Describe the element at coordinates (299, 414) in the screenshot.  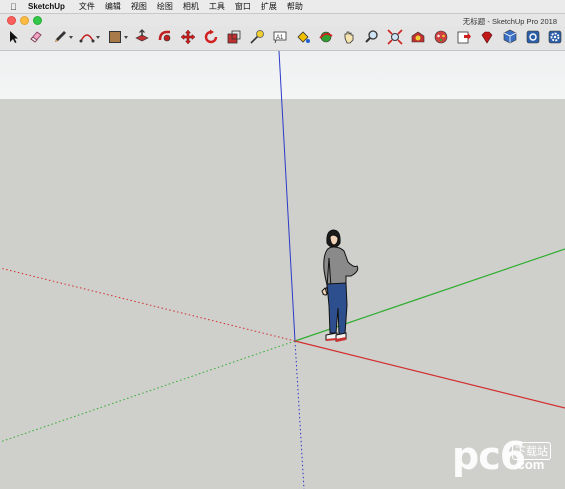
I see `blue-axis-negative` at that location.